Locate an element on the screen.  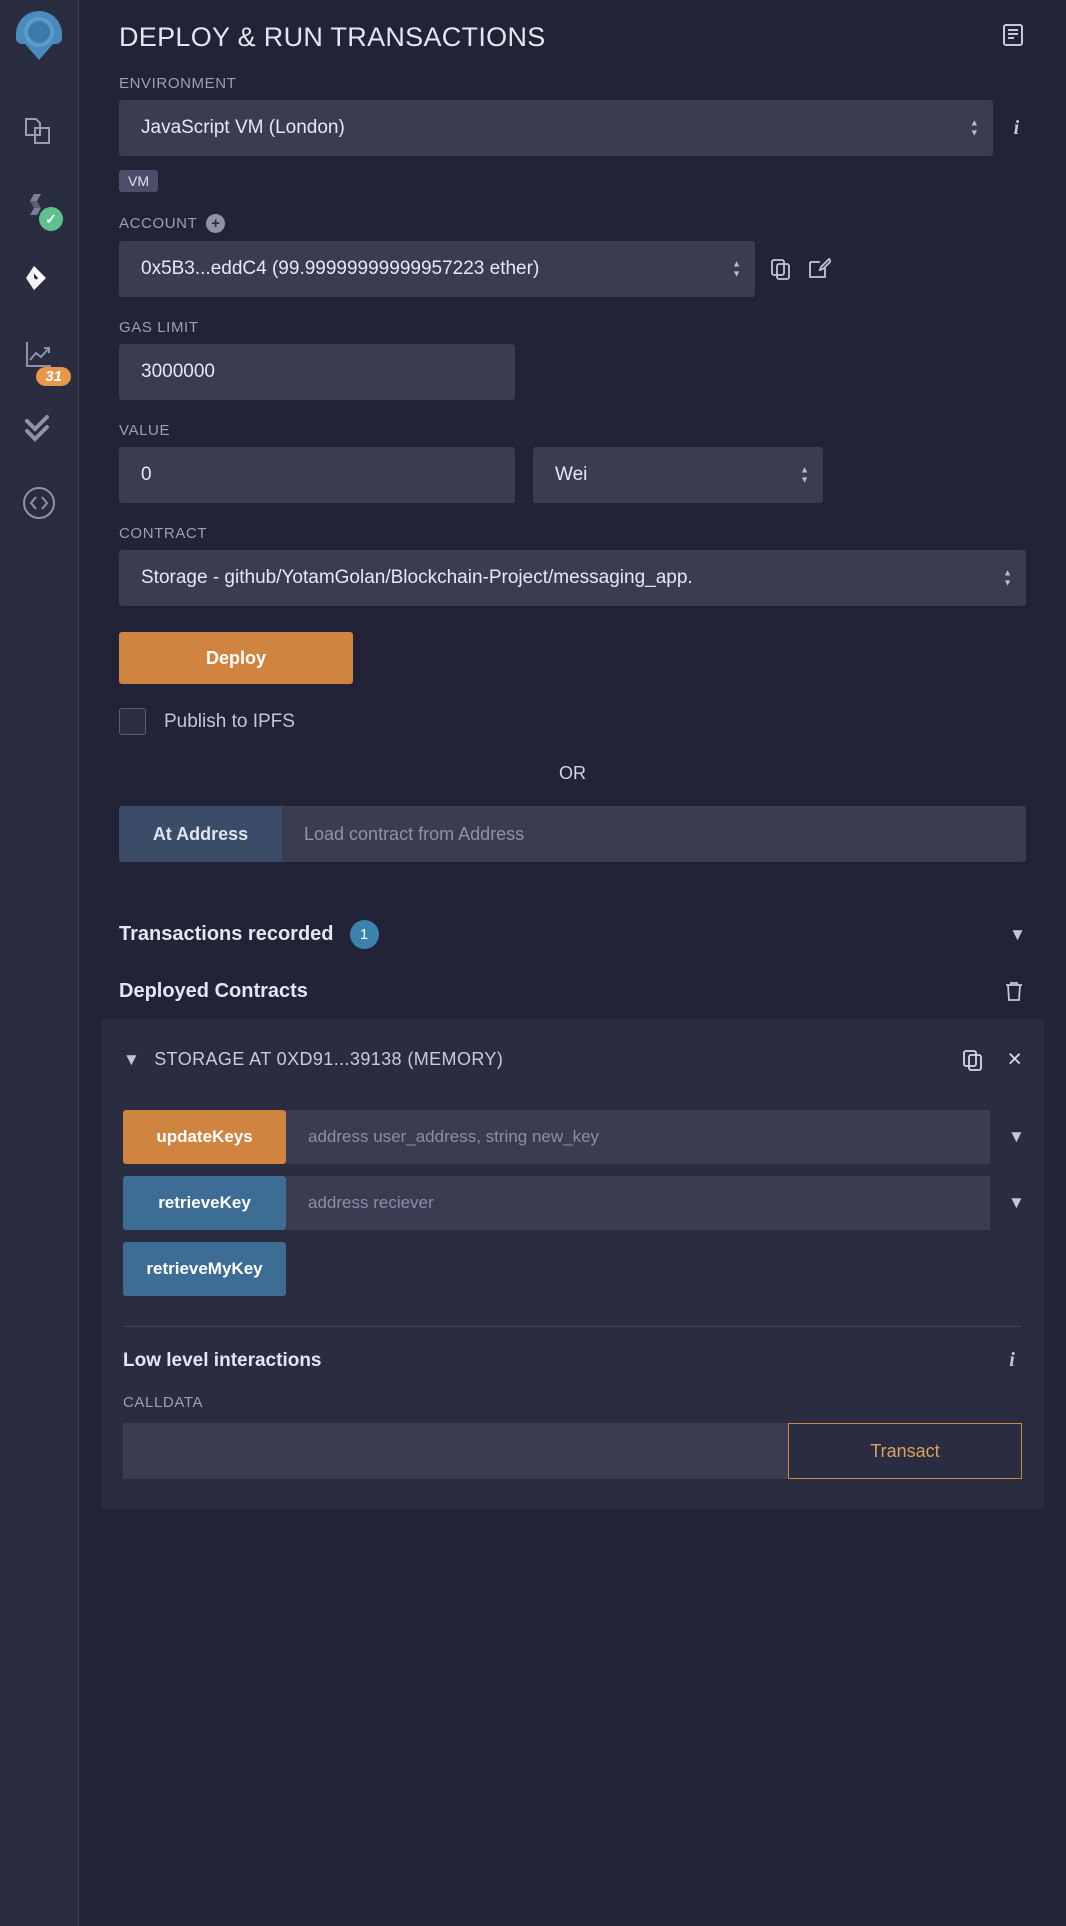
publish-ipfs-label: Publish to IPFS is located at coordinates (229, 721).